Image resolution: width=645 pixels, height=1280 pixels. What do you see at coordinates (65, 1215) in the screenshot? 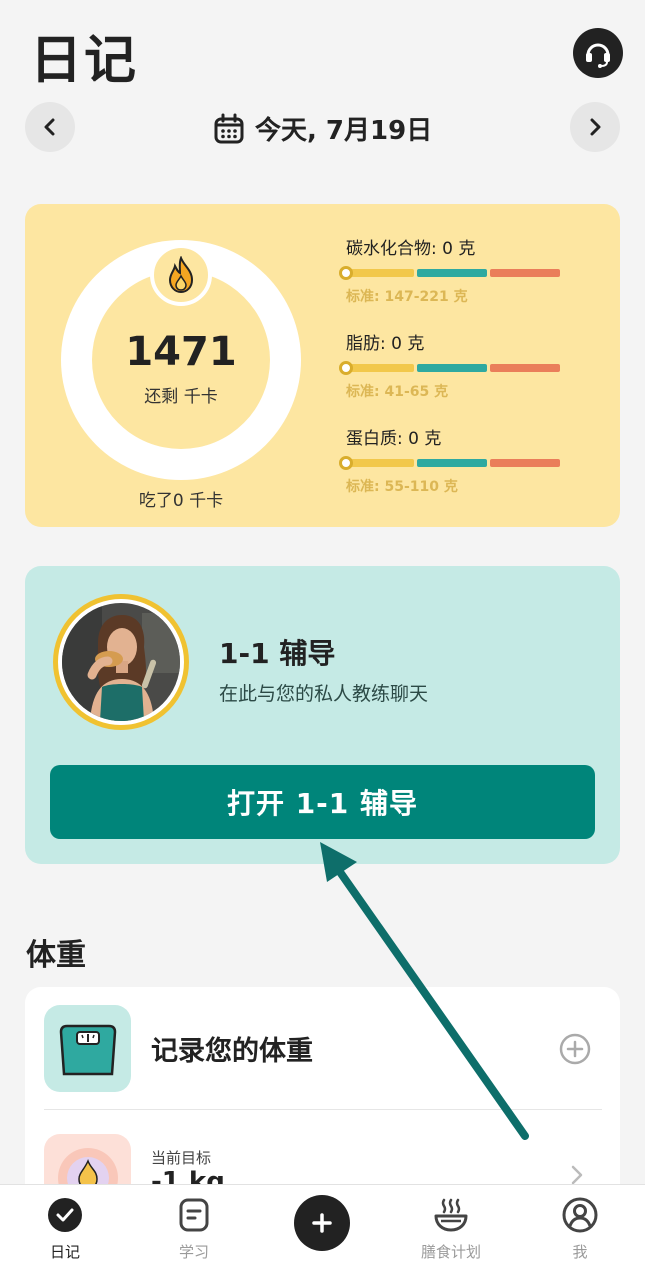
I see `diary-check-icon` at bounding box center [65, 1215].